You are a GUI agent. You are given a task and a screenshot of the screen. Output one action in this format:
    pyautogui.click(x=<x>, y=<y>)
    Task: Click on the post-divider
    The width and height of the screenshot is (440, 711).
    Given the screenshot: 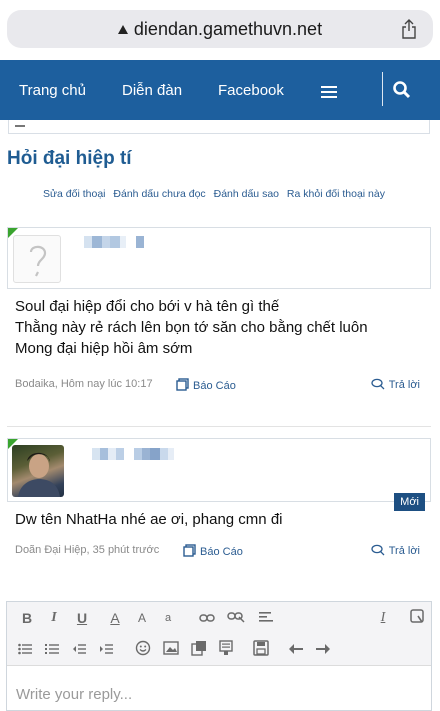 What is the action you would take?
    pyautogui.click(x=219, y=426)
    